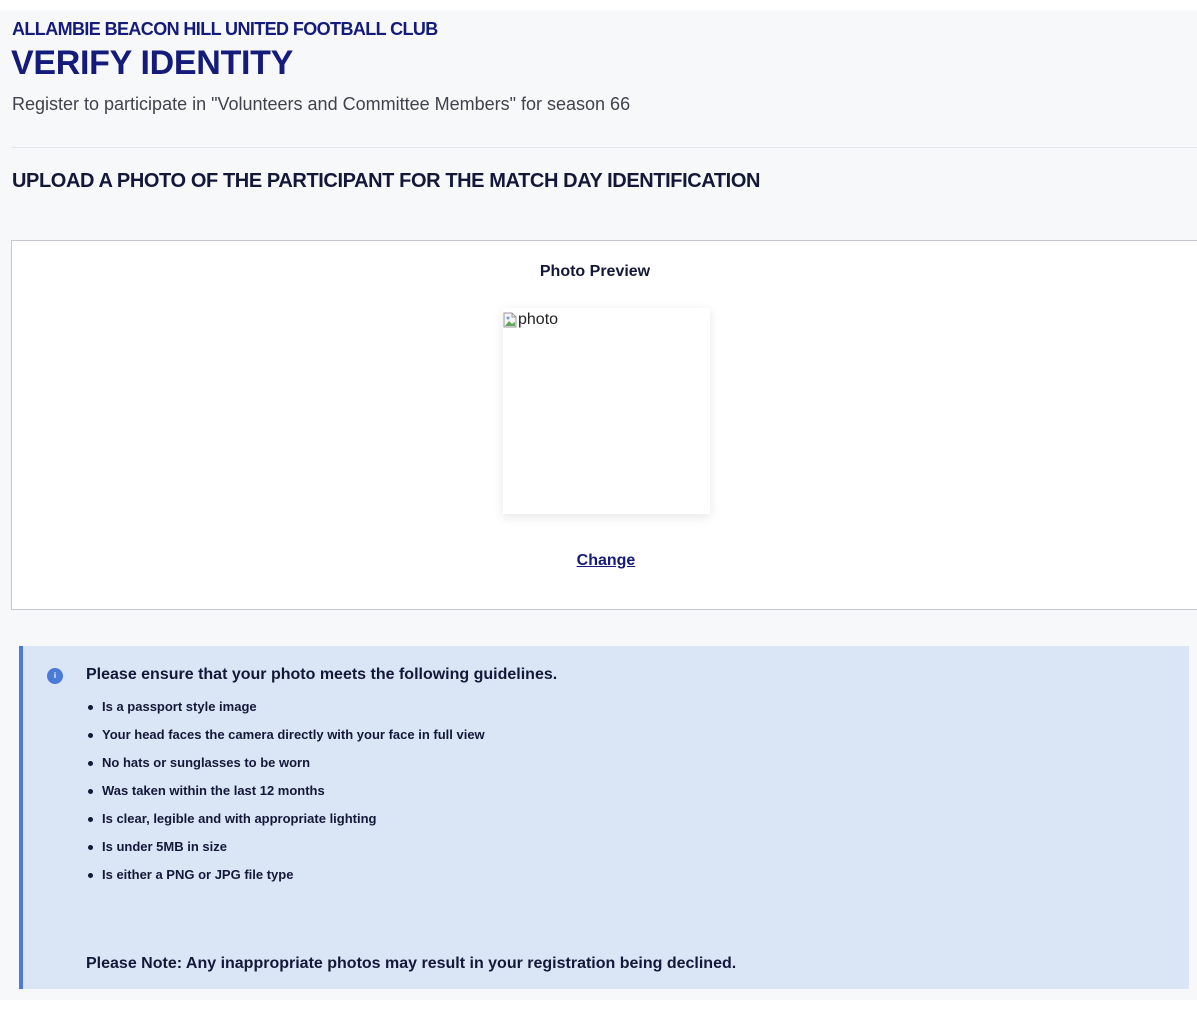 The height and width of the screenshot is (1010, 1197). I want to click on guideline-item: Was taken within the last 12 months, so click(285, 791).